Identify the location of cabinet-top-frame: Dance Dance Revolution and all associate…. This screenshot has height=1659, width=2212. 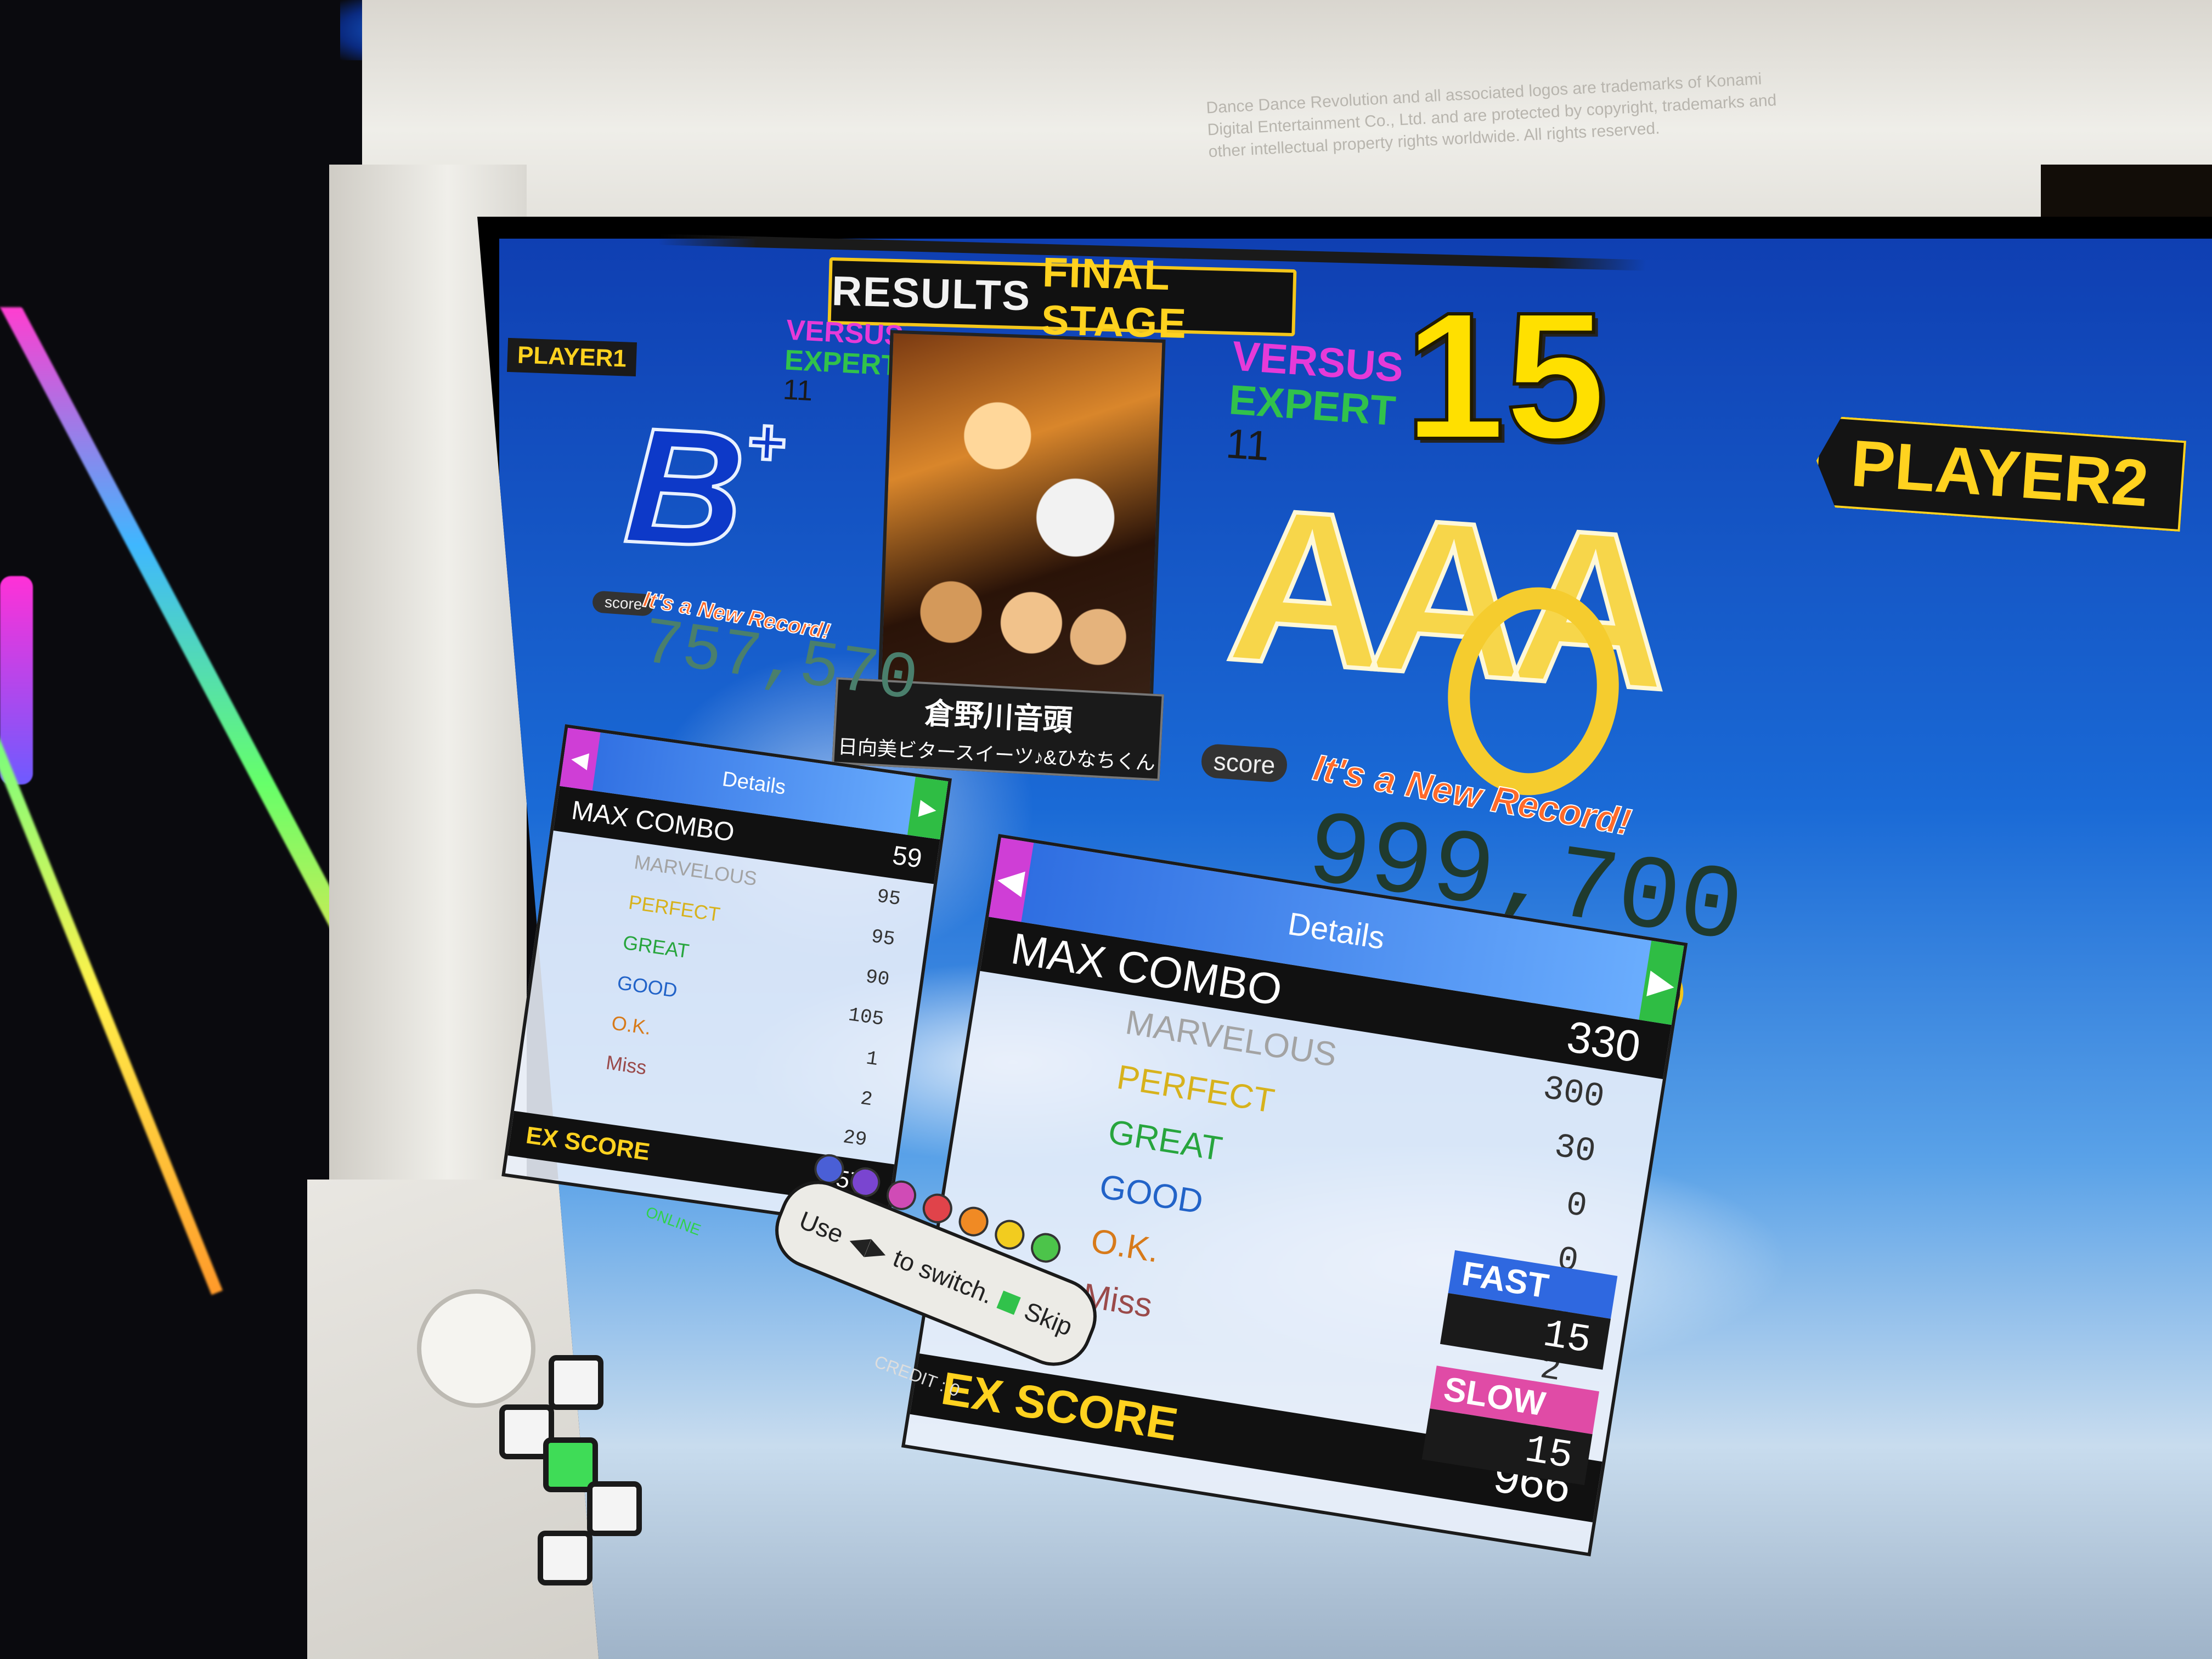
(1287, 118).